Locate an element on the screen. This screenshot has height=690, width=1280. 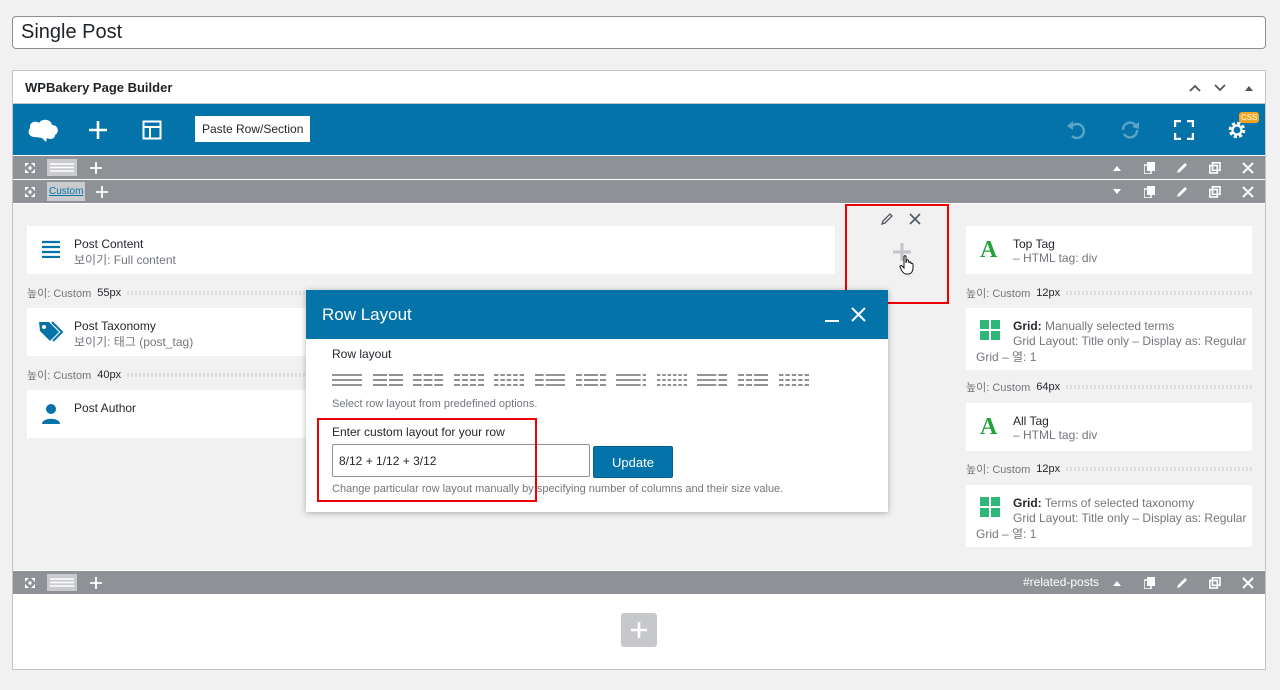
builder-toolbar: Paste Row/Section CSS is located at coordinates (639, 129).